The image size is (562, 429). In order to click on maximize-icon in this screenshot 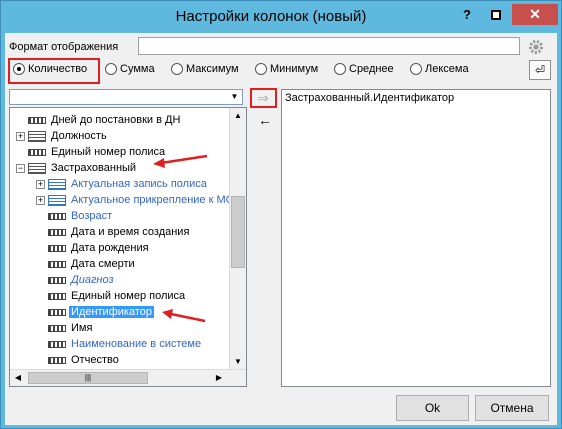, I will do `click(496, 14)`.